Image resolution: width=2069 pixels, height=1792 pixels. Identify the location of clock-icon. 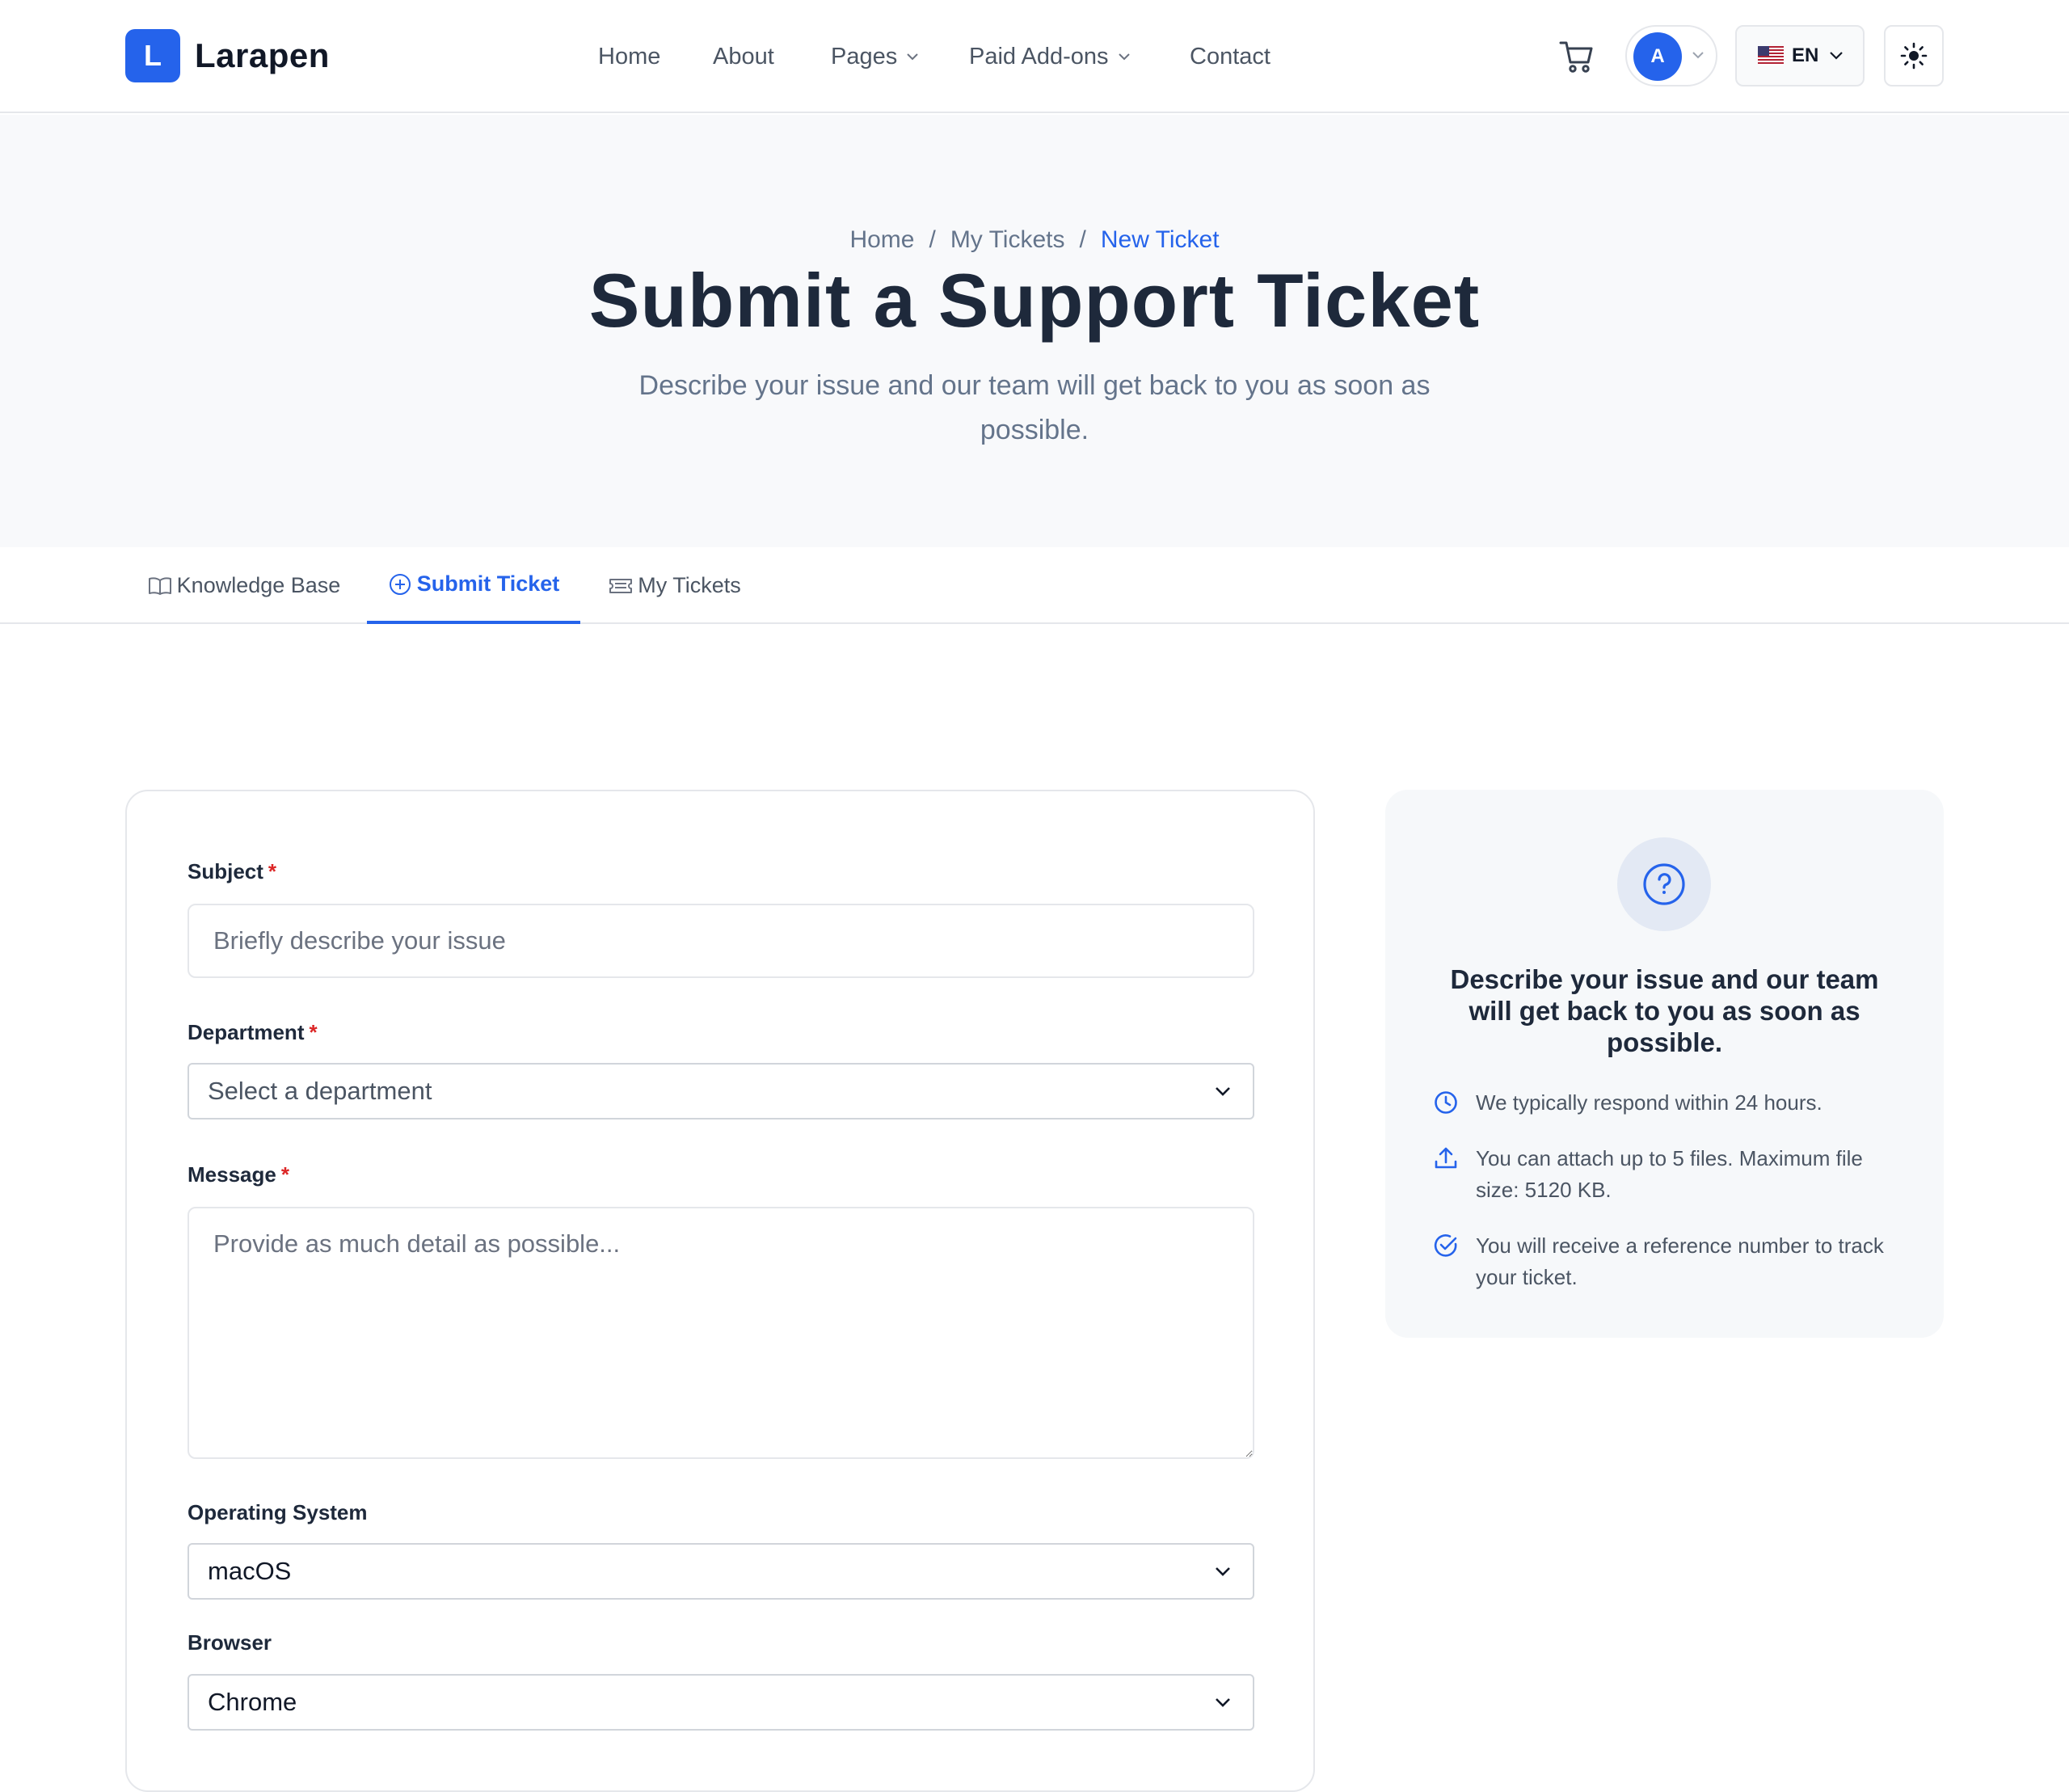
(1446, 1102).